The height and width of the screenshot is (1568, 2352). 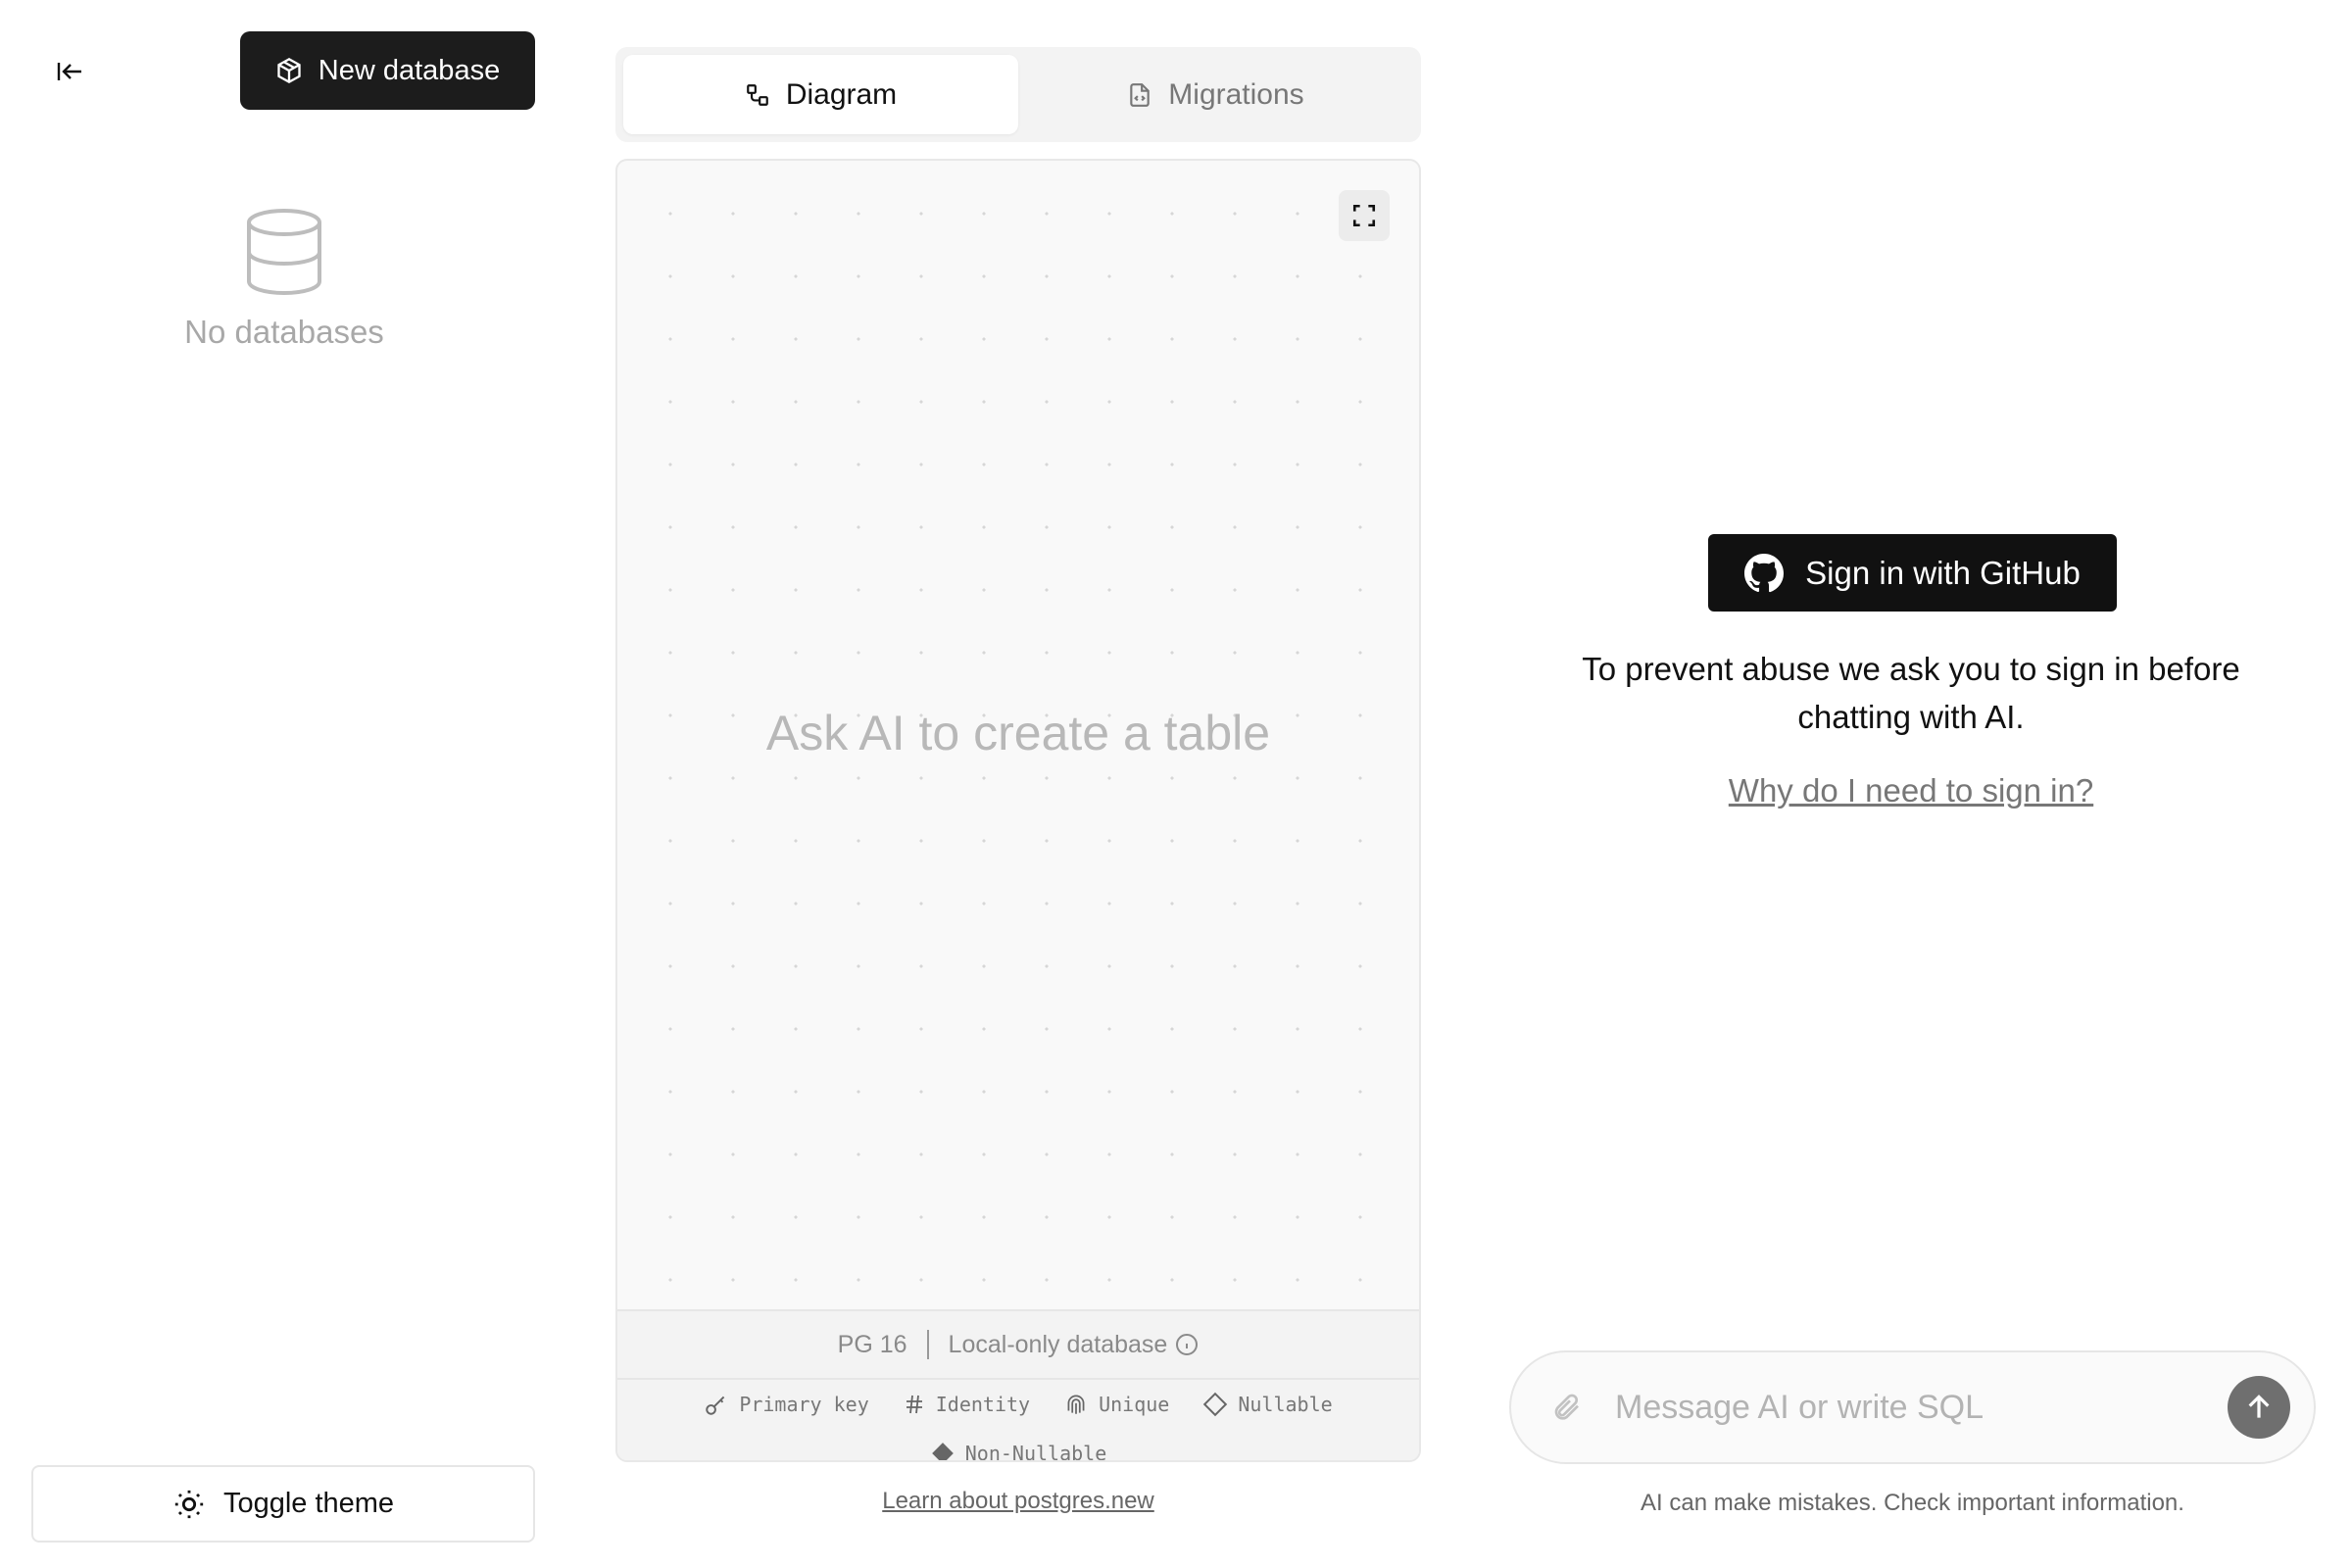 I want to click on sign-in-github-button: Sign in with GitHub, so click(x=1912, y=573).